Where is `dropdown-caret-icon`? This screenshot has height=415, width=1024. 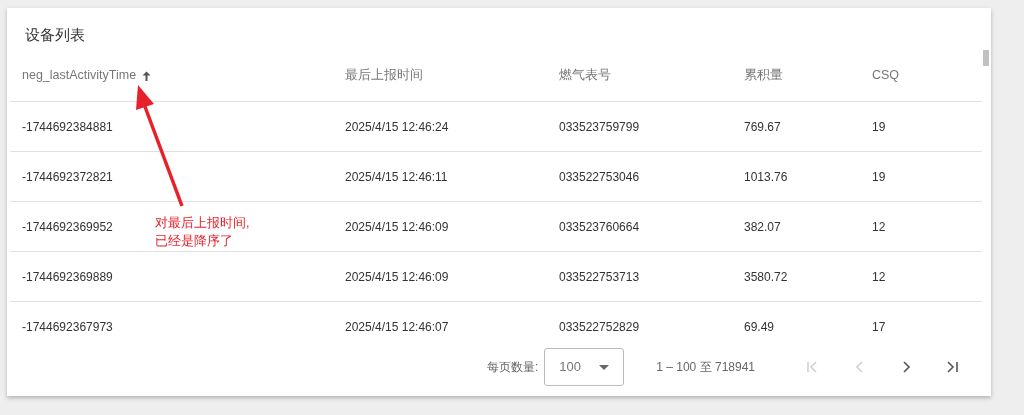 dropdown-caret-icon is located at coordinates (604, 367).